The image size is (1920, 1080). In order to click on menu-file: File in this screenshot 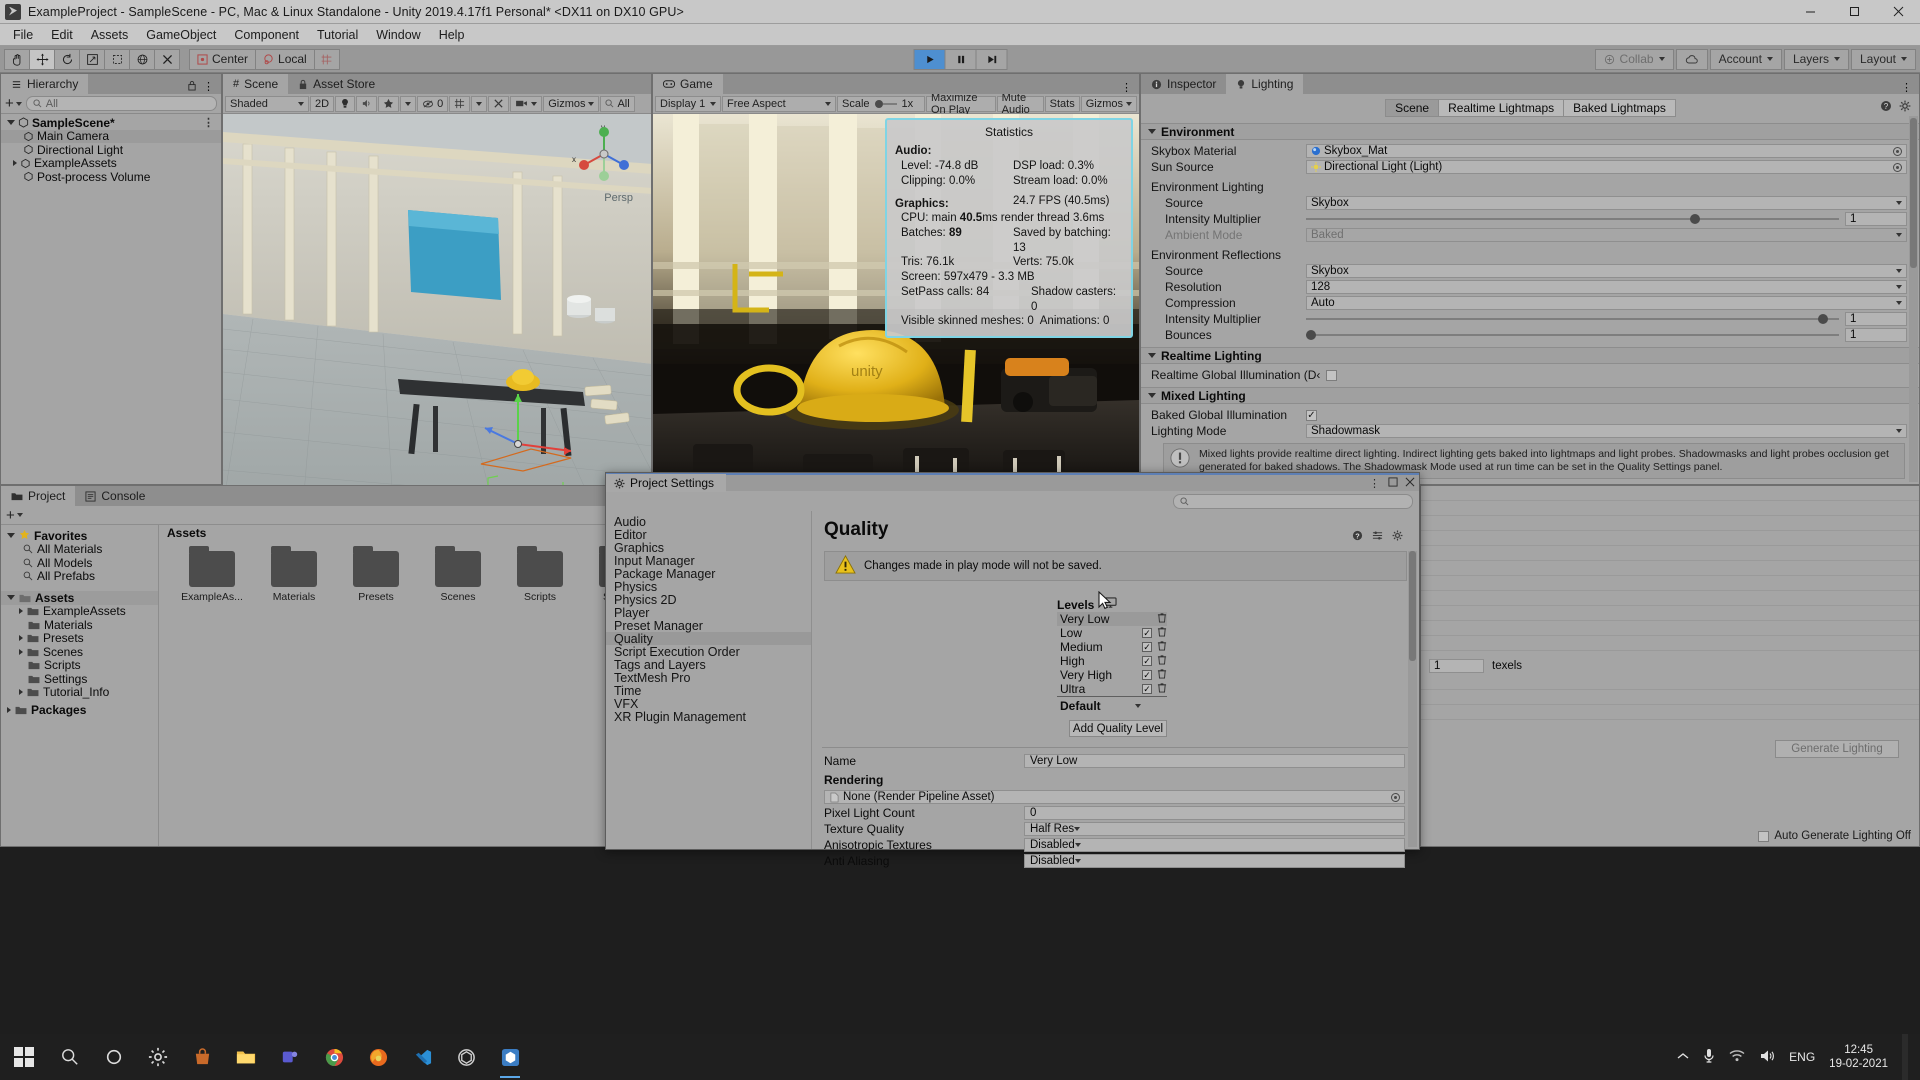, I will do `click(23, 35)`.